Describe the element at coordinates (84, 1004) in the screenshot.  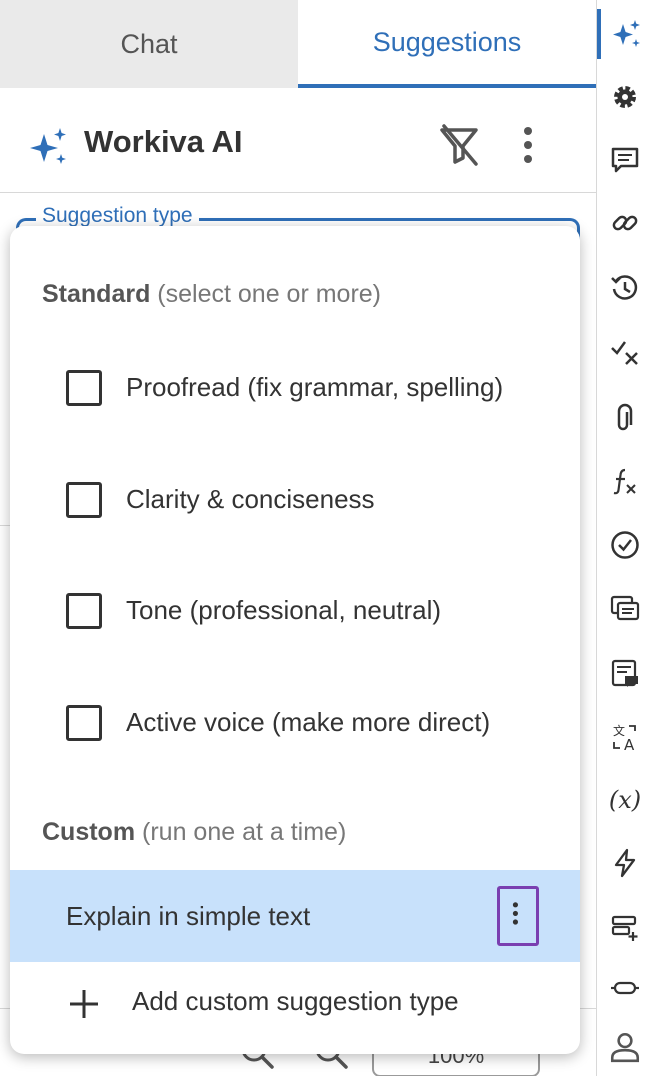
I see `plus-icon` at that location.